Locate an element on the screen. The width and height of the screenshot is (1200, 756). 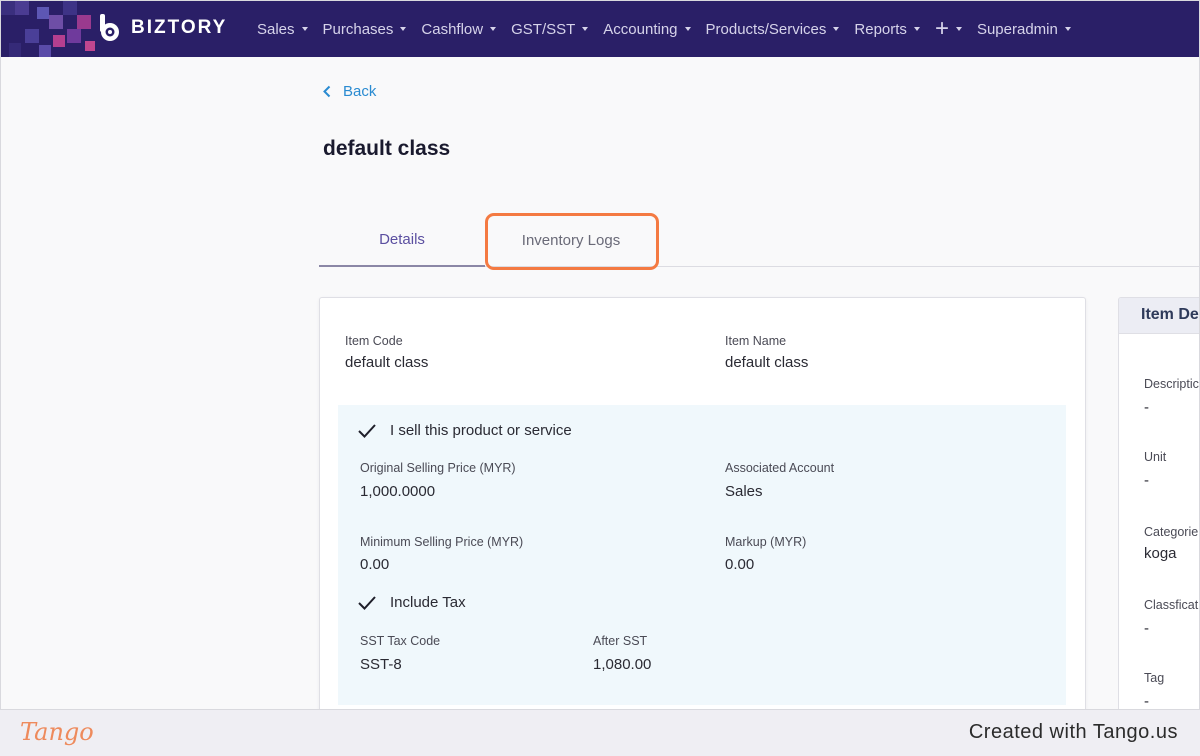
minimum-price-value: 0.00 is located at coordinates (375, 564).